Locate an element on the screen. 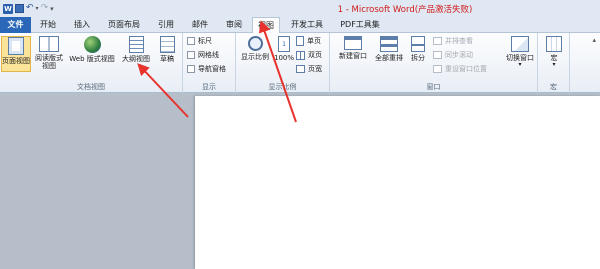 The height and width of the screenshot is (269, 600). group-show: 标尺 网格线 导航窗格 显示 is located at coordinates (209, 63).